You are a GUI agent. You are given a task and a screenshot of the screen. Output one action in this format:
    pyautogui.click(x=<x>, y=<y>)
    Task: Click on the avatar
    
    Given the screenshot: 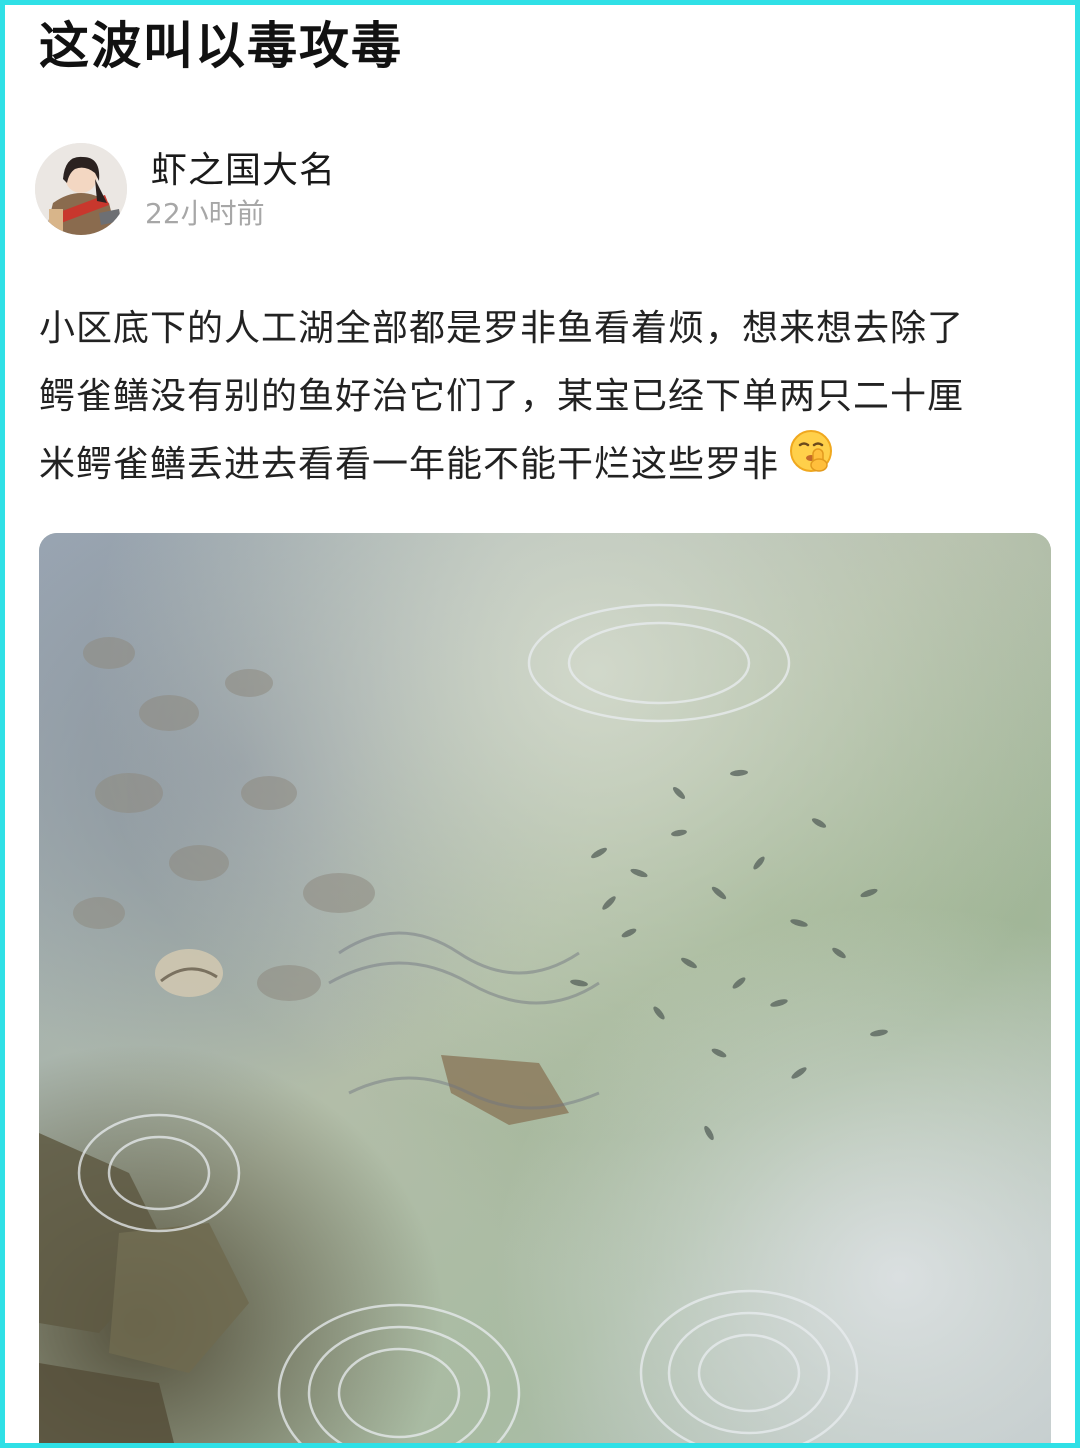 What is the action you would take?
    pyautogui.click(x=81, y=189)
    